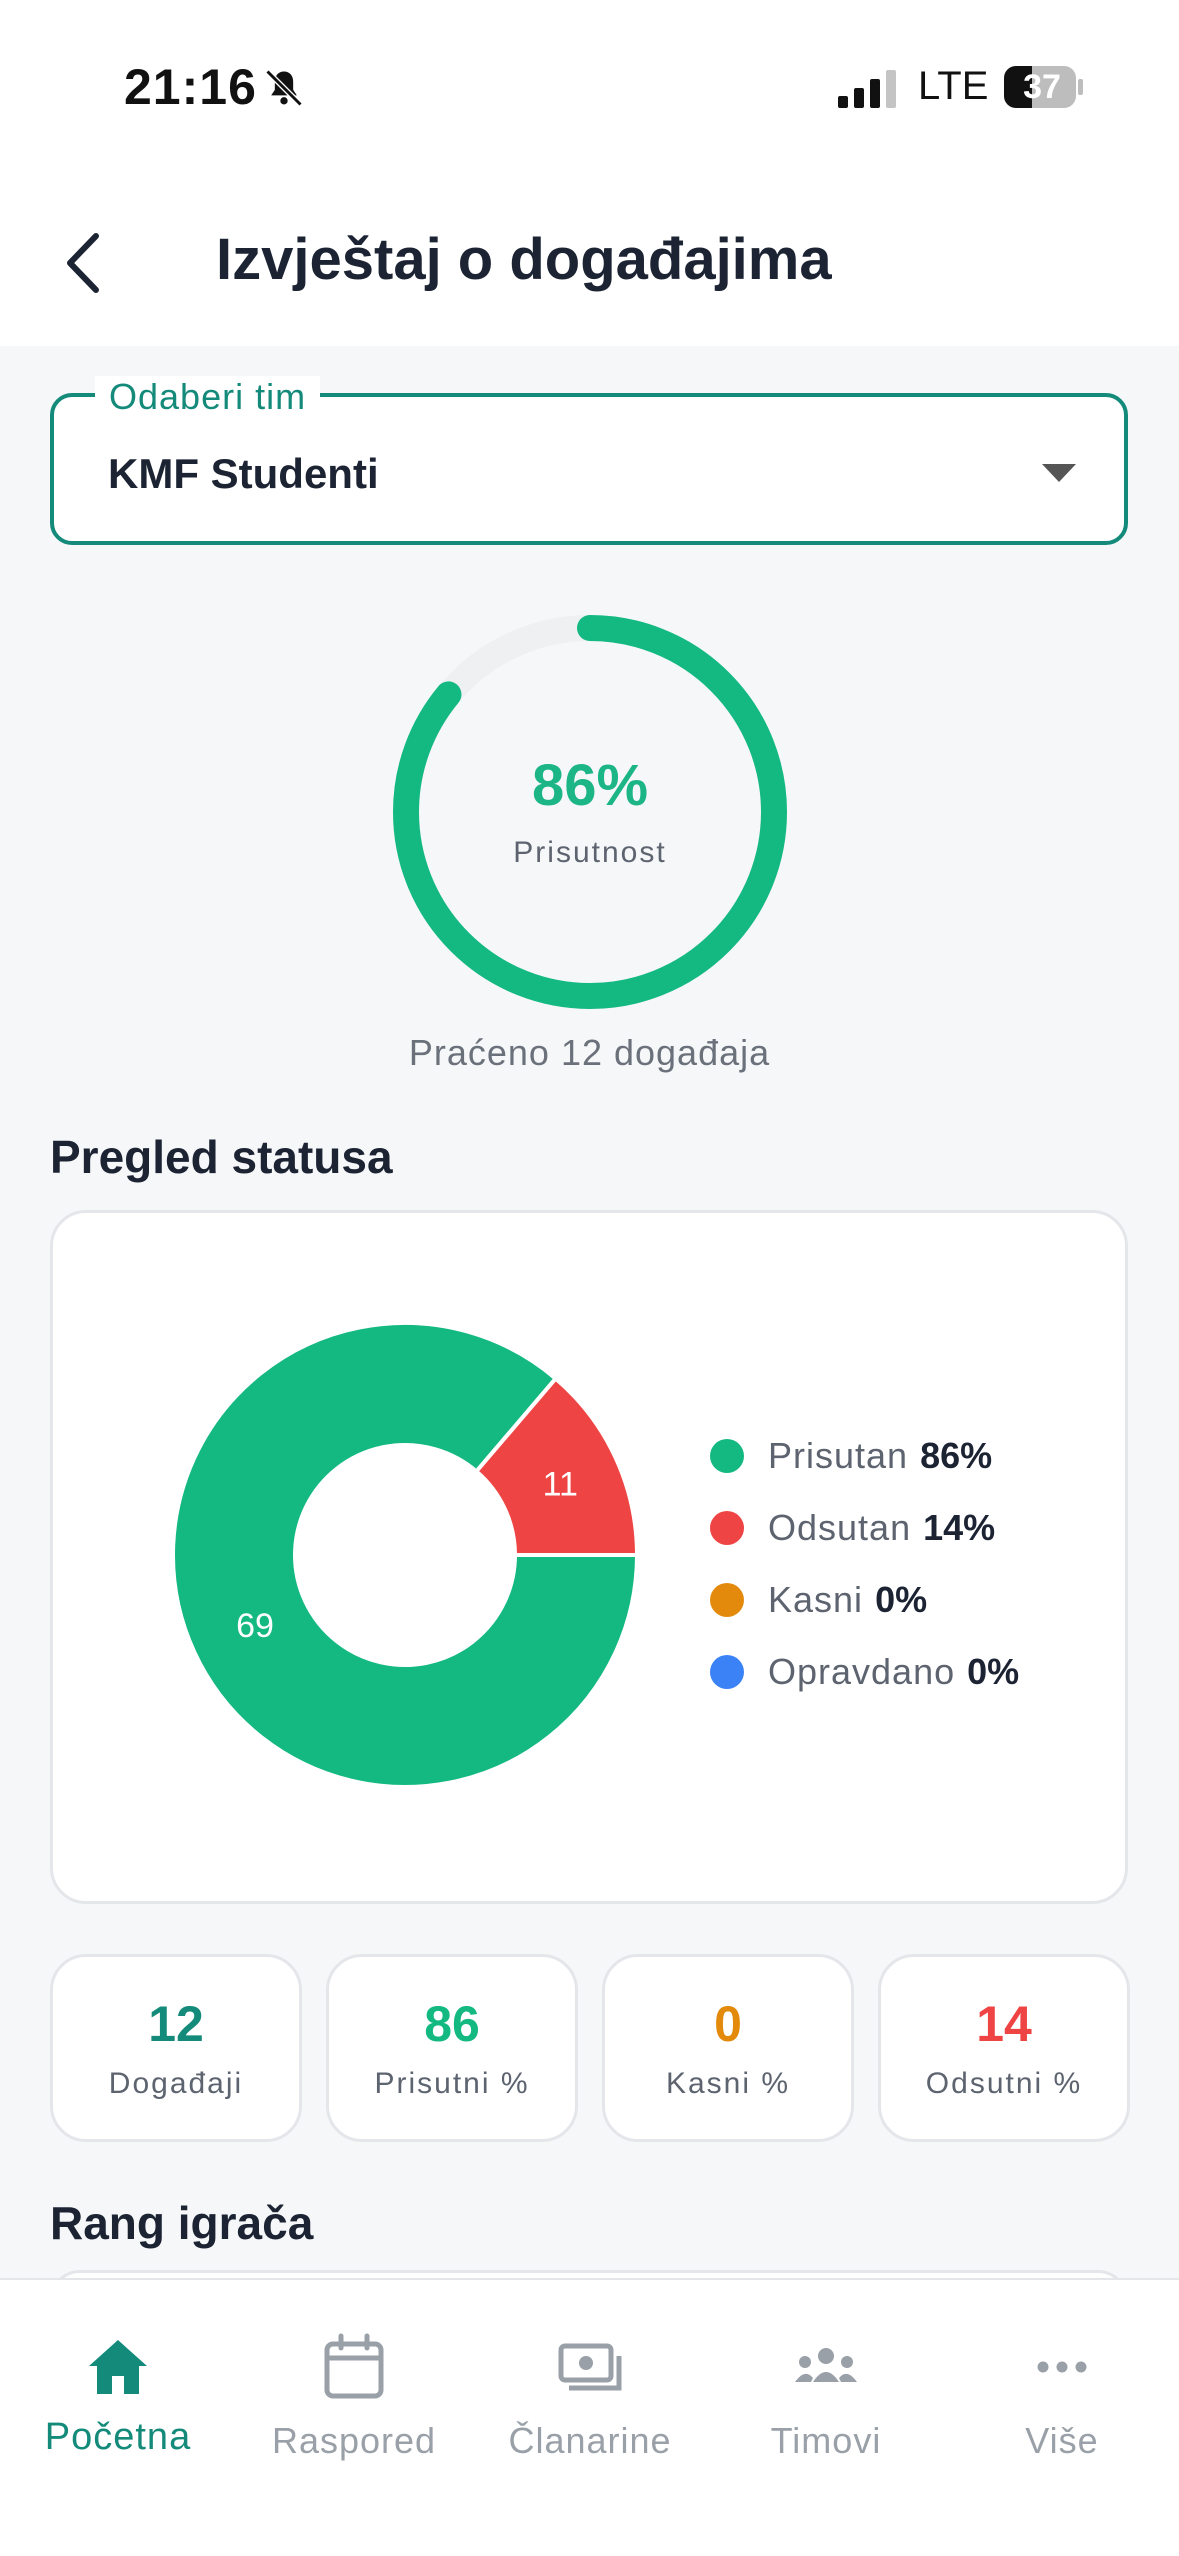  Describe the element at coordinates (176, 2083) in the screenshot. I see `stat-label: Događaji` at that location.